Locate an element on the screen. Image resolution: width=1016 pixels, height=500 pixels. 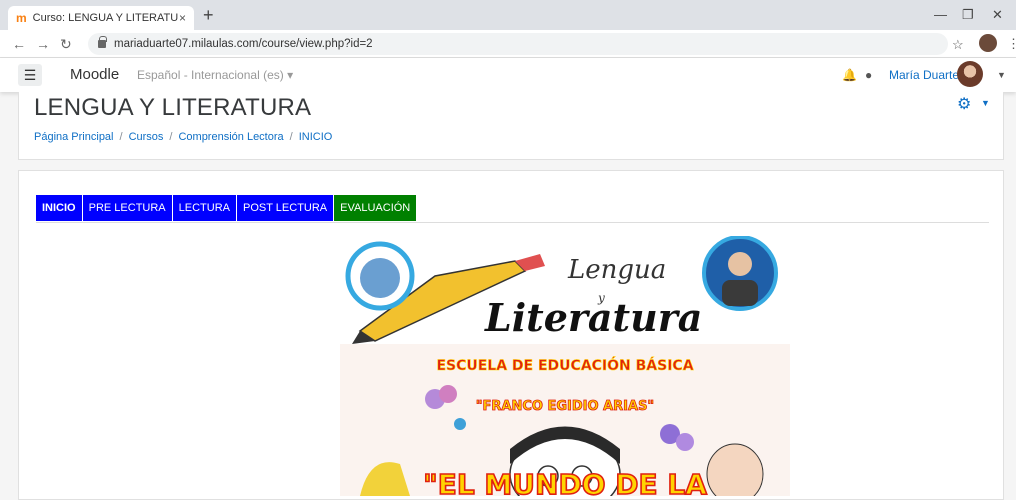
moodle-favicon-icon: m is located at coordinates (21, 18).